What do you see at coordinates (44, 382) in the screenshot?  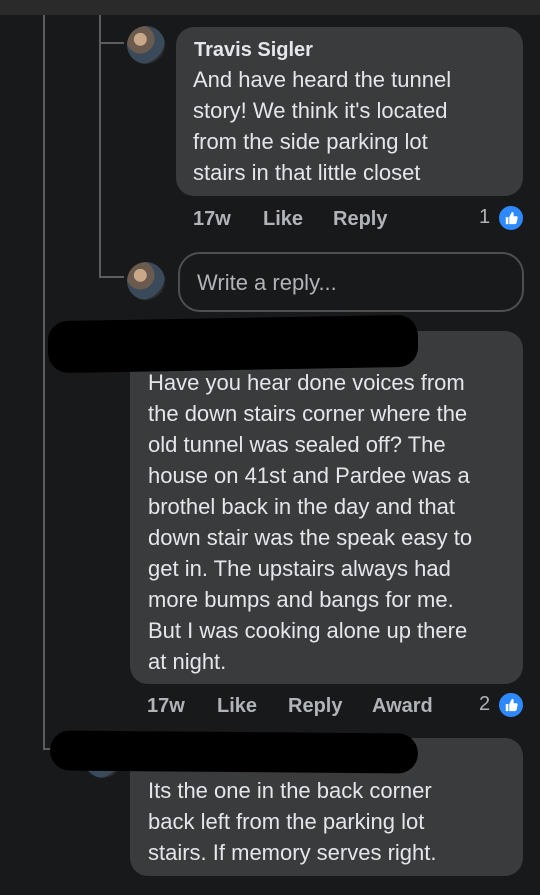 I see `thread-line-outer` at bounding box center [44, 382].